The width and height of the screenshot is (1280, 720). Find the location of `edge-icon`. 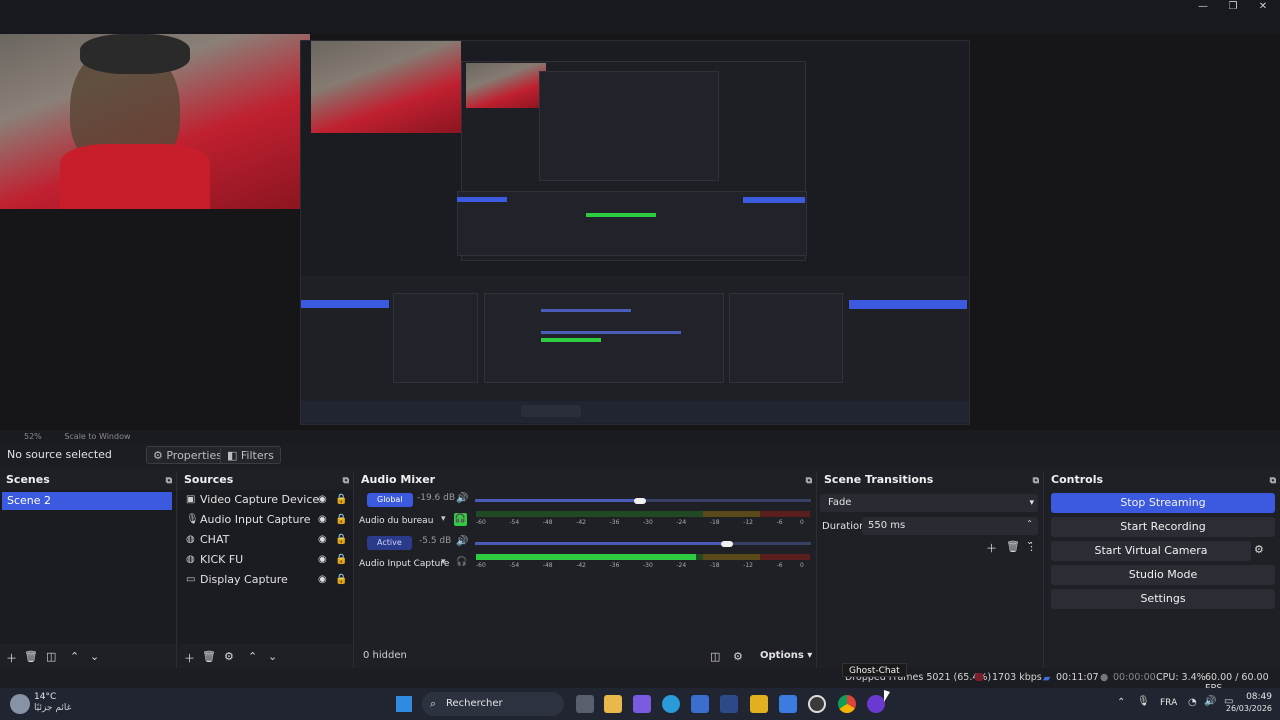

edge-icon is located at coordinates (671, 704).